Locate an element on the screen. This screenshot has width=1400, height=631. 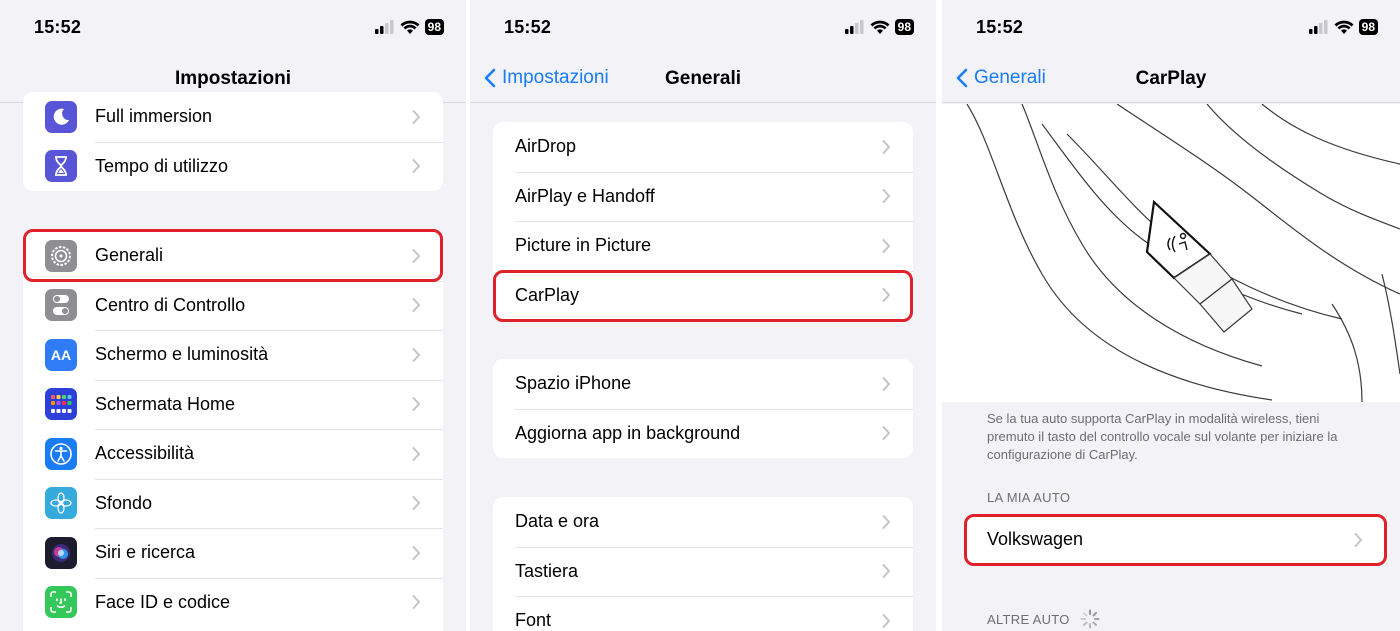
my-car-group: Volkswagen is located at coordinates (1175, 539).